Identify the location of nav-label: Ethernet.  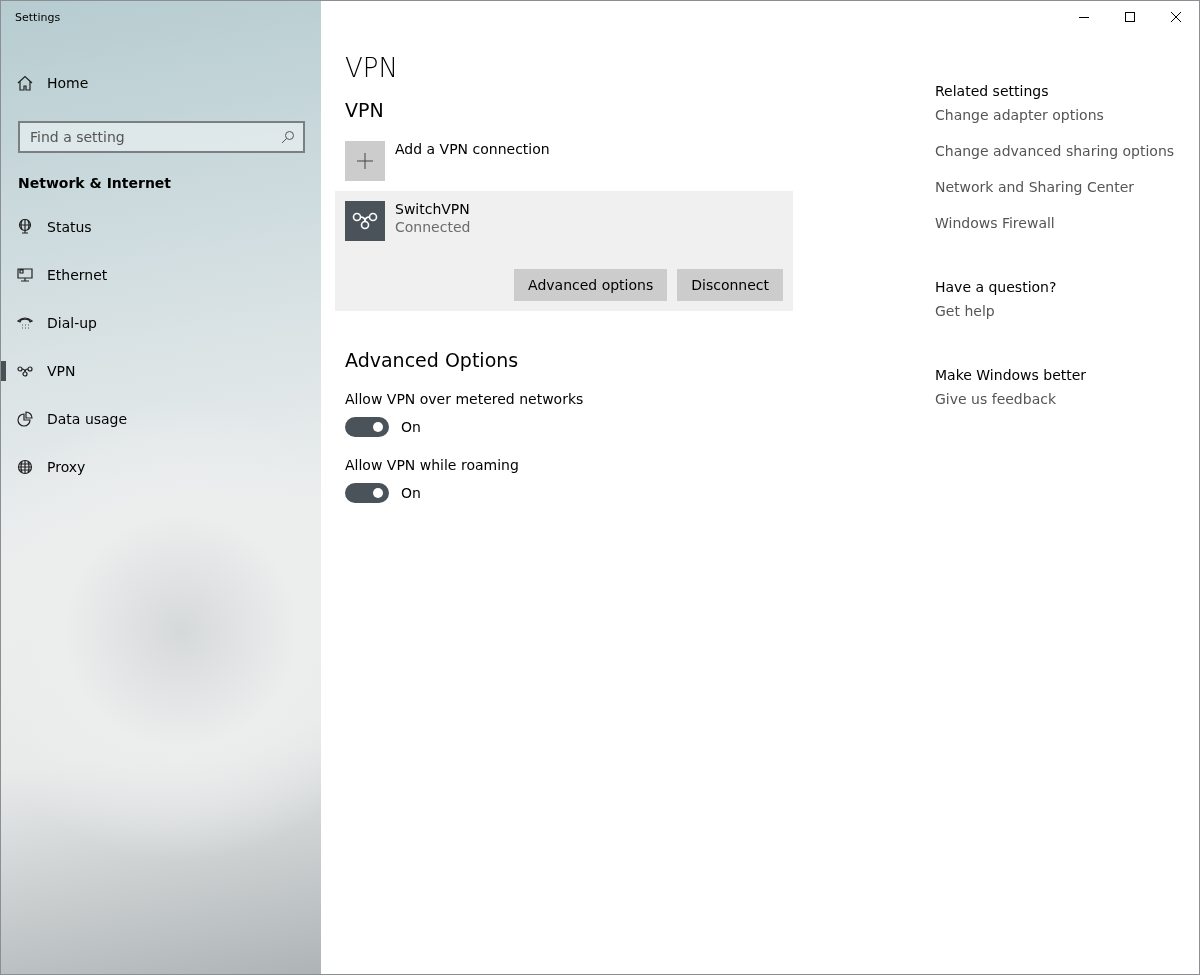
(77, 275).